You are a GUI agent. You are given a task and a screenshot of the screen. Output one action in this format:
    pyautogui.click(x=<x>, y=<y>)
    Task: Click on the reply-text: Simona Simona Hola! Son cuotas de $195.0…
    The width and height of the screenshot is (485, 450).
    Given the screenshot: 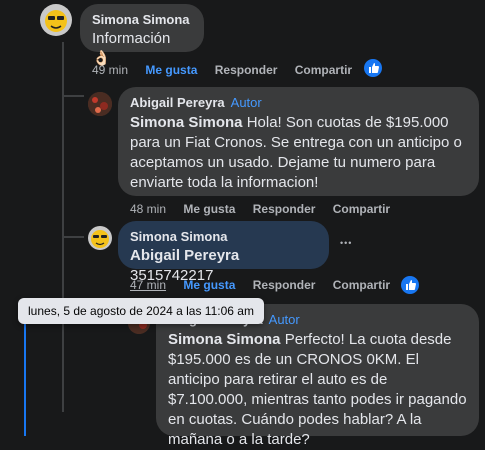 What is the action you would take?
    pyautogui.click(x=298, y=153)
    